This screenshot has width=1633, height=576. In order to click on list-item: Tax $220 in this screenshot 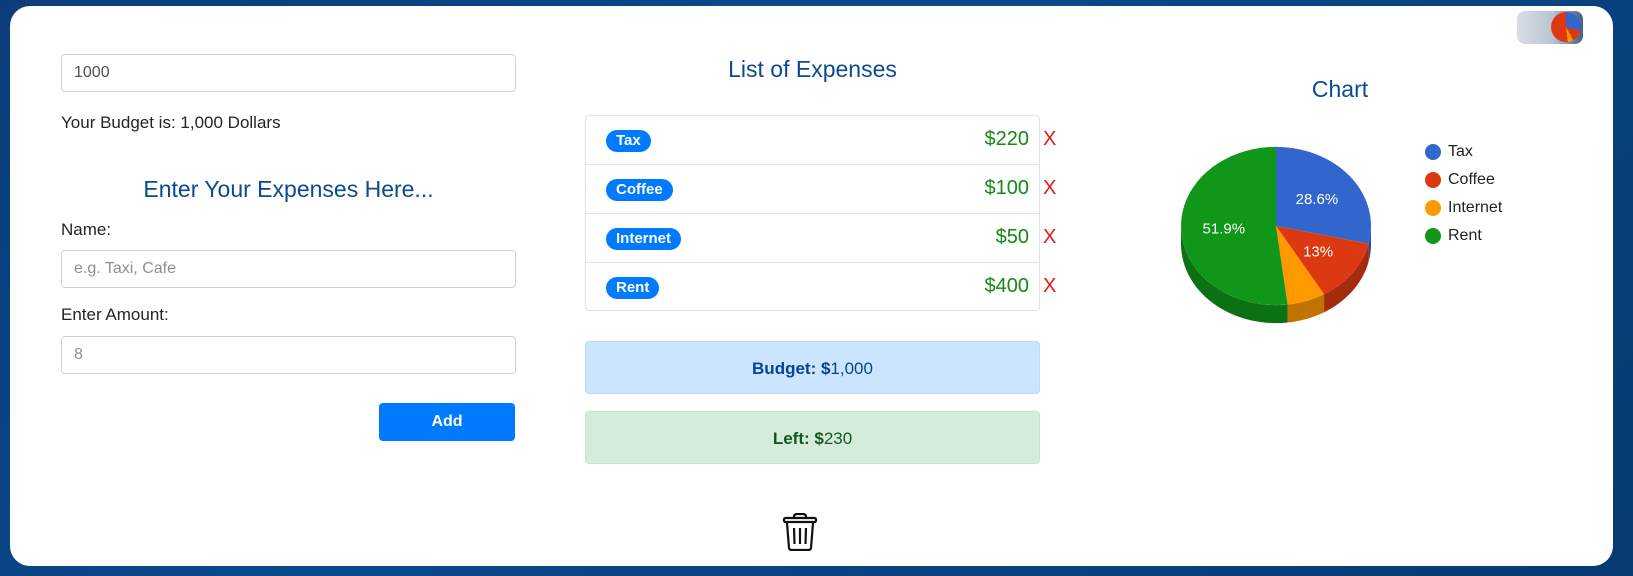, I will do `click(812, 140)`.